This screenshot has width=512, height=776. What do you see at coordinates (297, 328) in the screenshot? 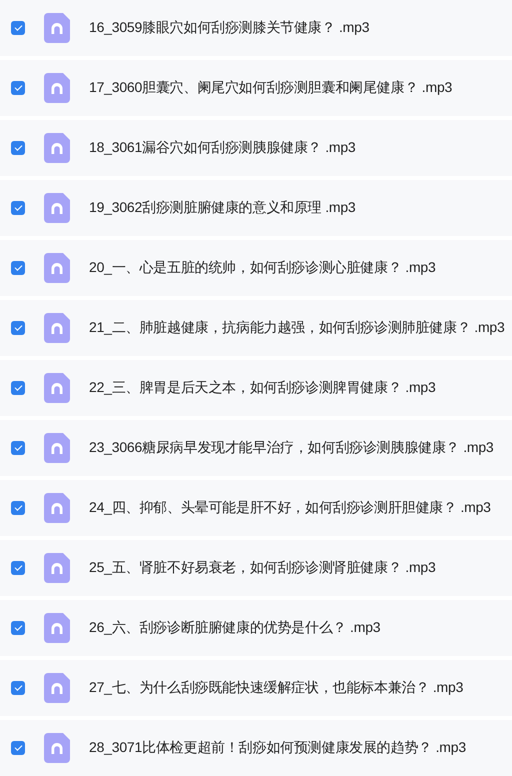
I see `file-name: 21_二、肺脏越健康，抗病能力越强，如何刮痧诊测肺脏健康？ .mp3` at bounding box center [297, 328].